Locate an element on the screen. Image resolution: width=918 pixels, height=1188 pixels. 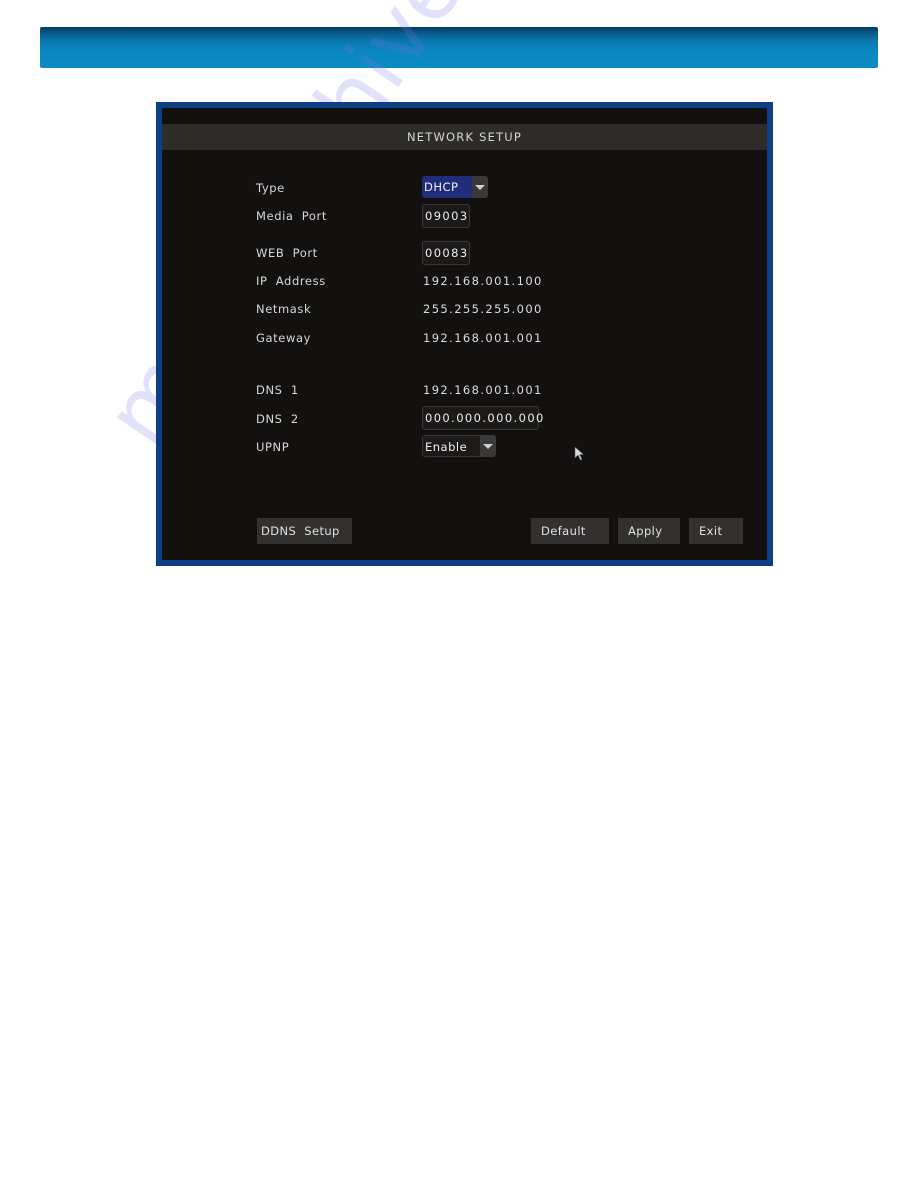
default-button: Default is located at coordinates (570, 531).